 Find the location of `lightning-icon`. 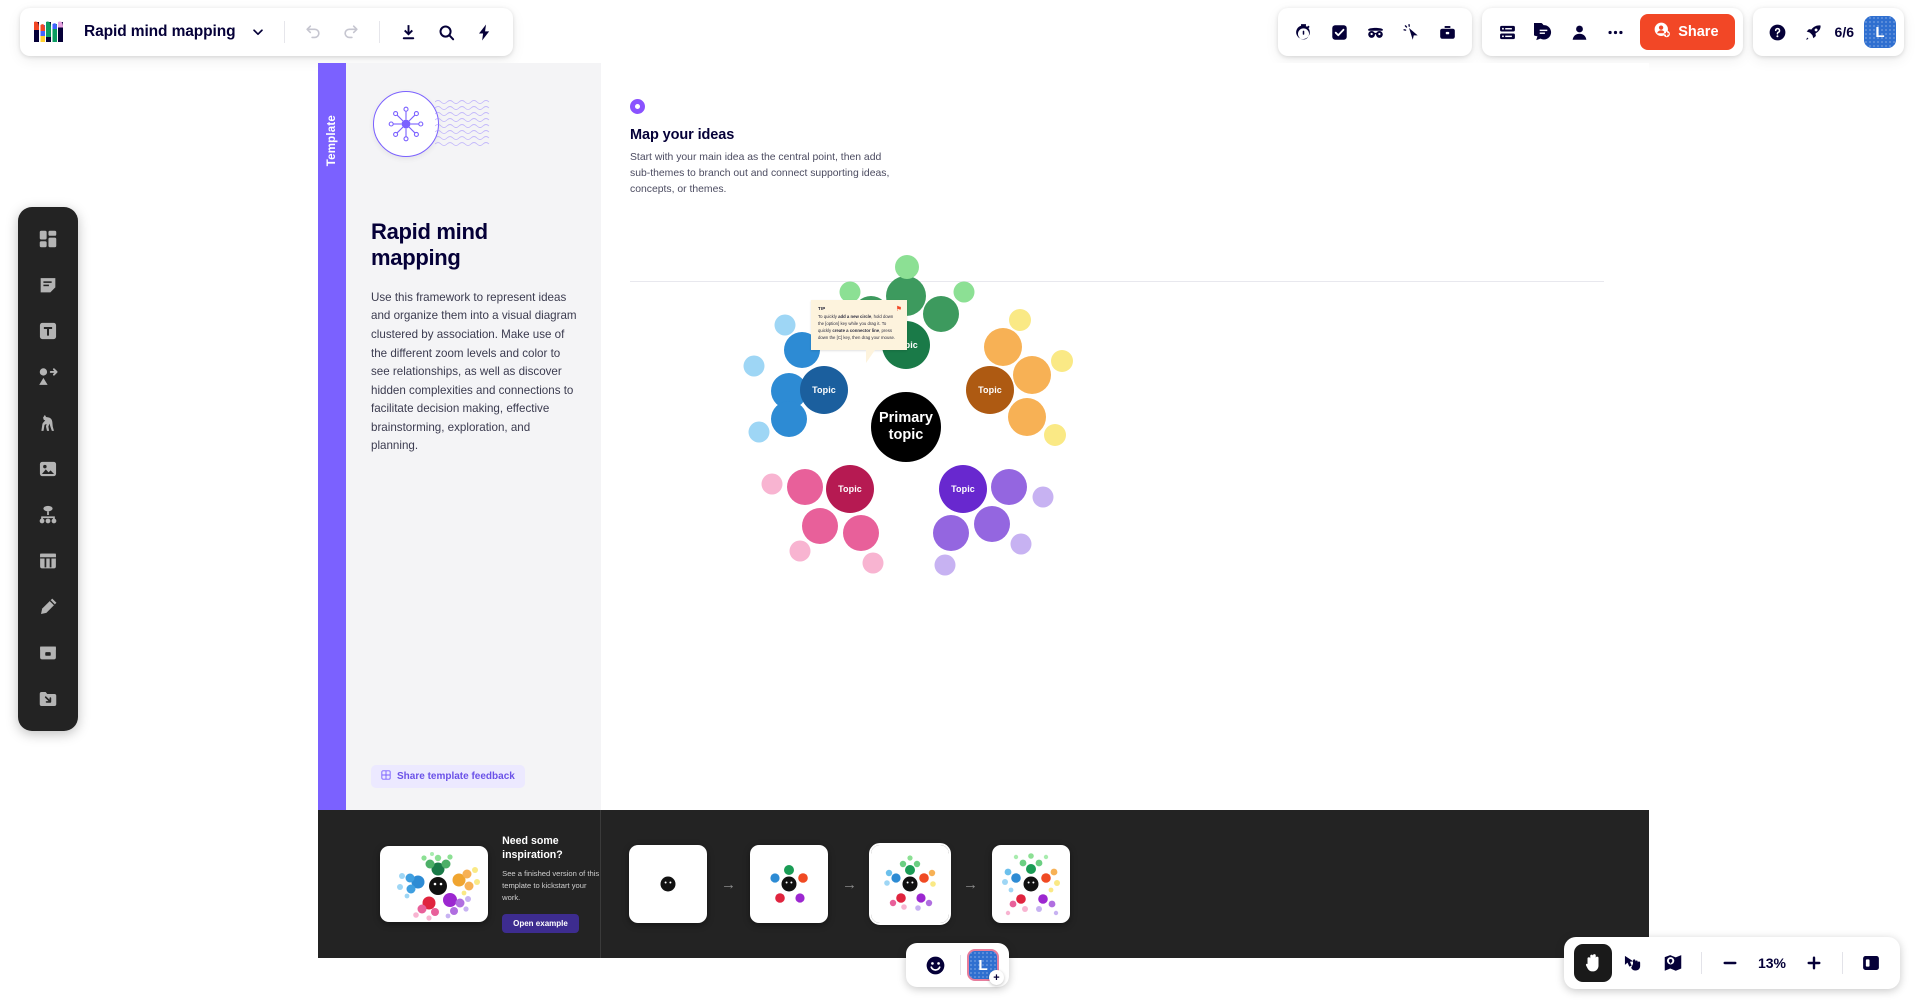

lightning-icon is located at coordinates (484, 32).